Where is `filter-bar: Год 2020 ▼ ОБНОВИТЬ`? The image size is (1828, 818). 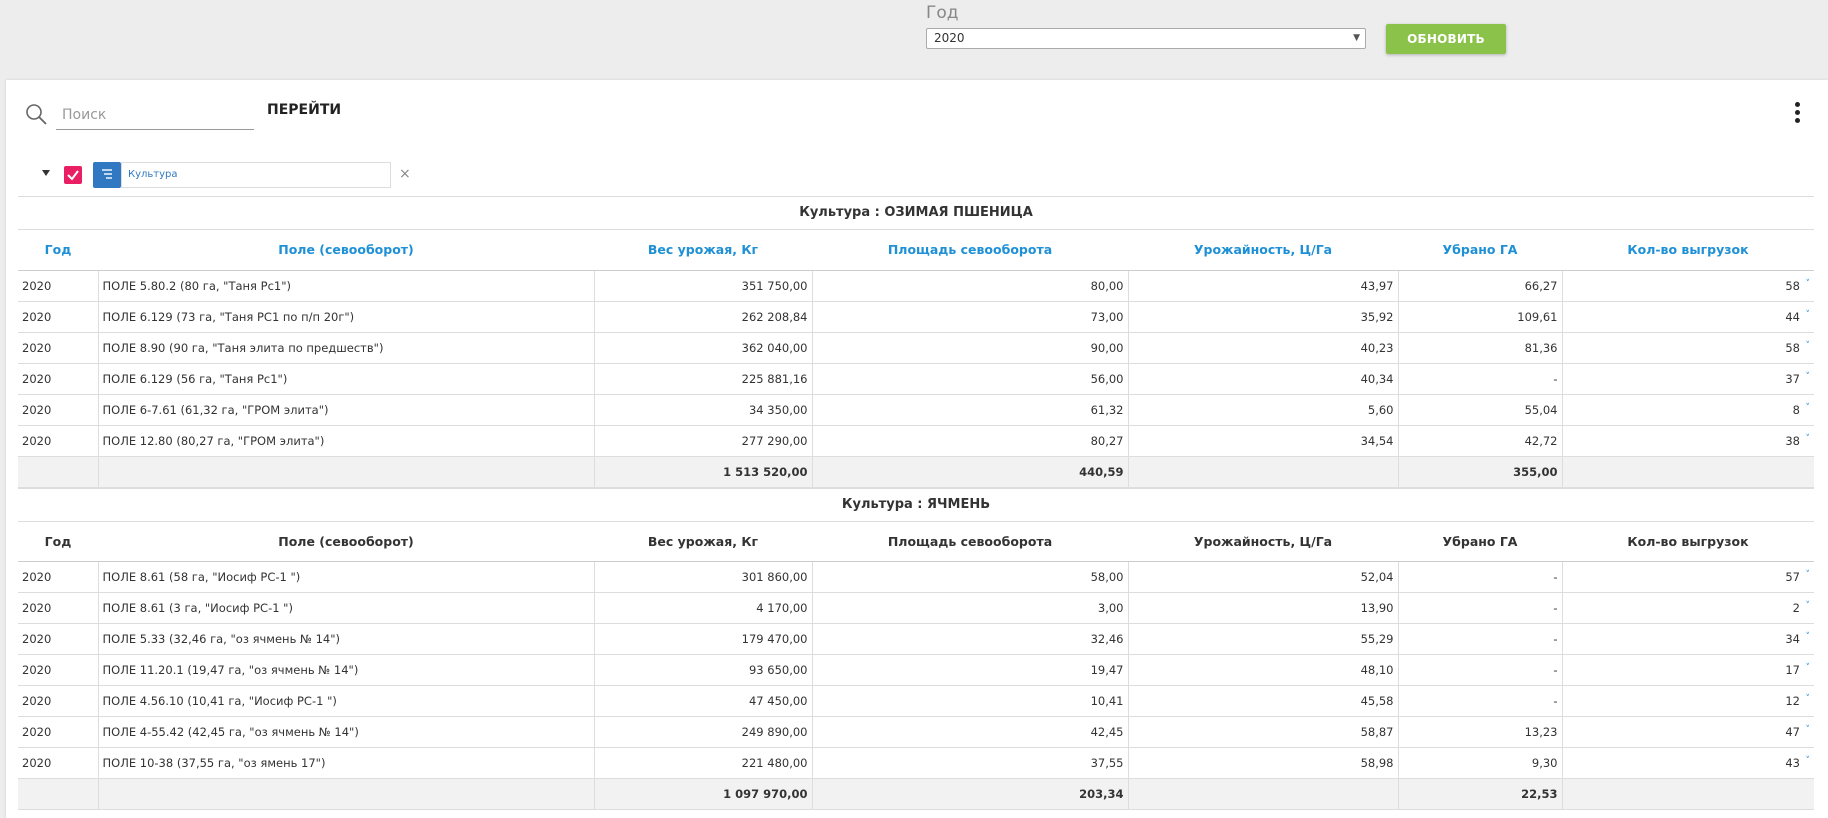
filter-bar: Год 2020 ▼ ОБНОВИТЬ is located at coordinates (914, 40).